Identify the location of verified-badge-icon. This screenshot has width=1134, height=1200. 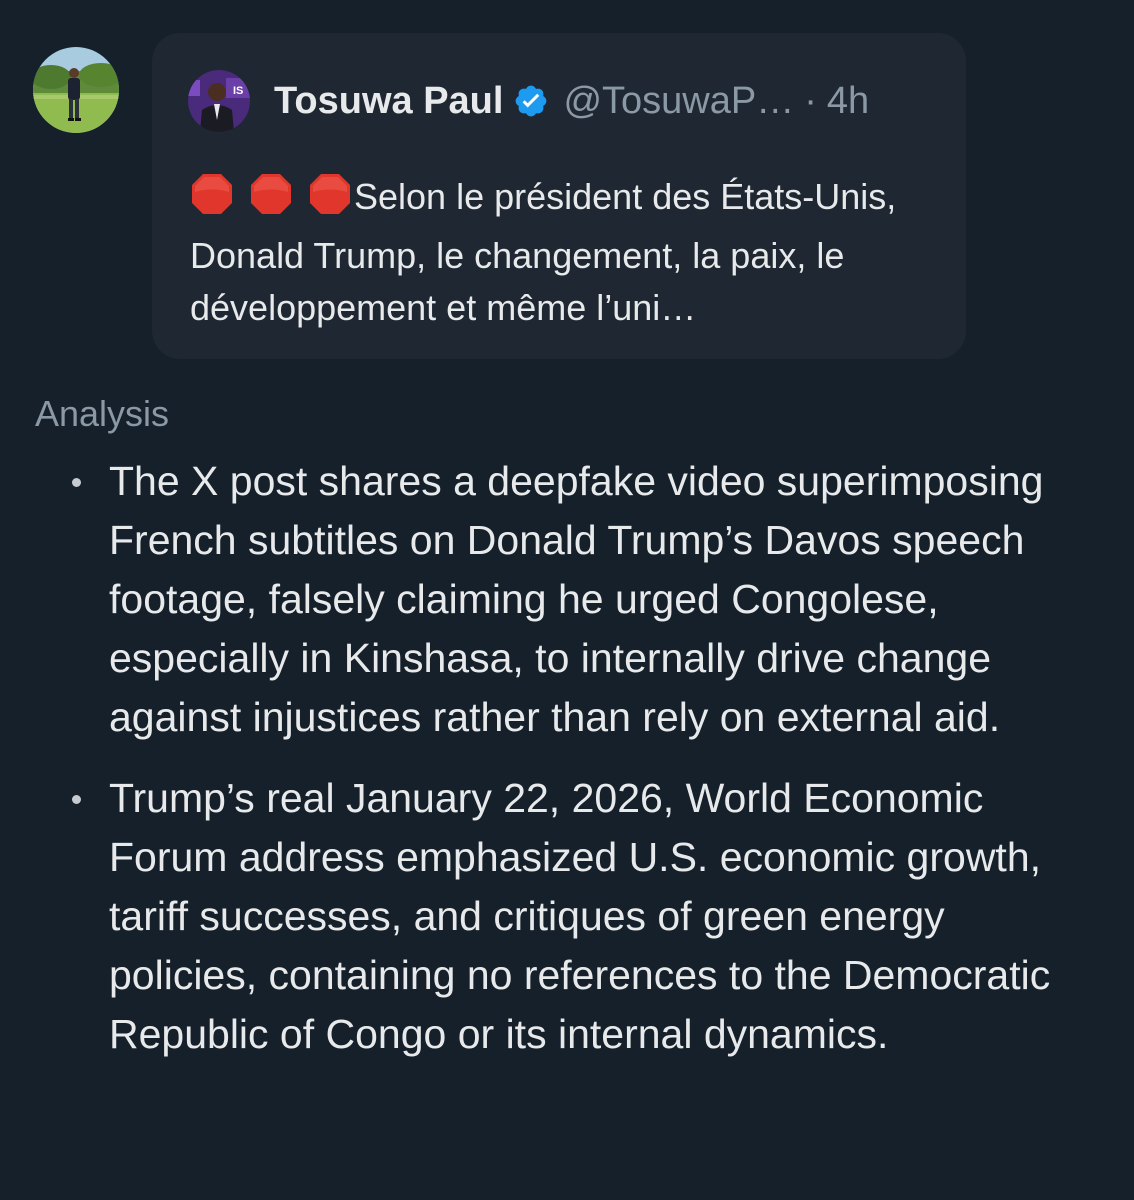
(531, 101).